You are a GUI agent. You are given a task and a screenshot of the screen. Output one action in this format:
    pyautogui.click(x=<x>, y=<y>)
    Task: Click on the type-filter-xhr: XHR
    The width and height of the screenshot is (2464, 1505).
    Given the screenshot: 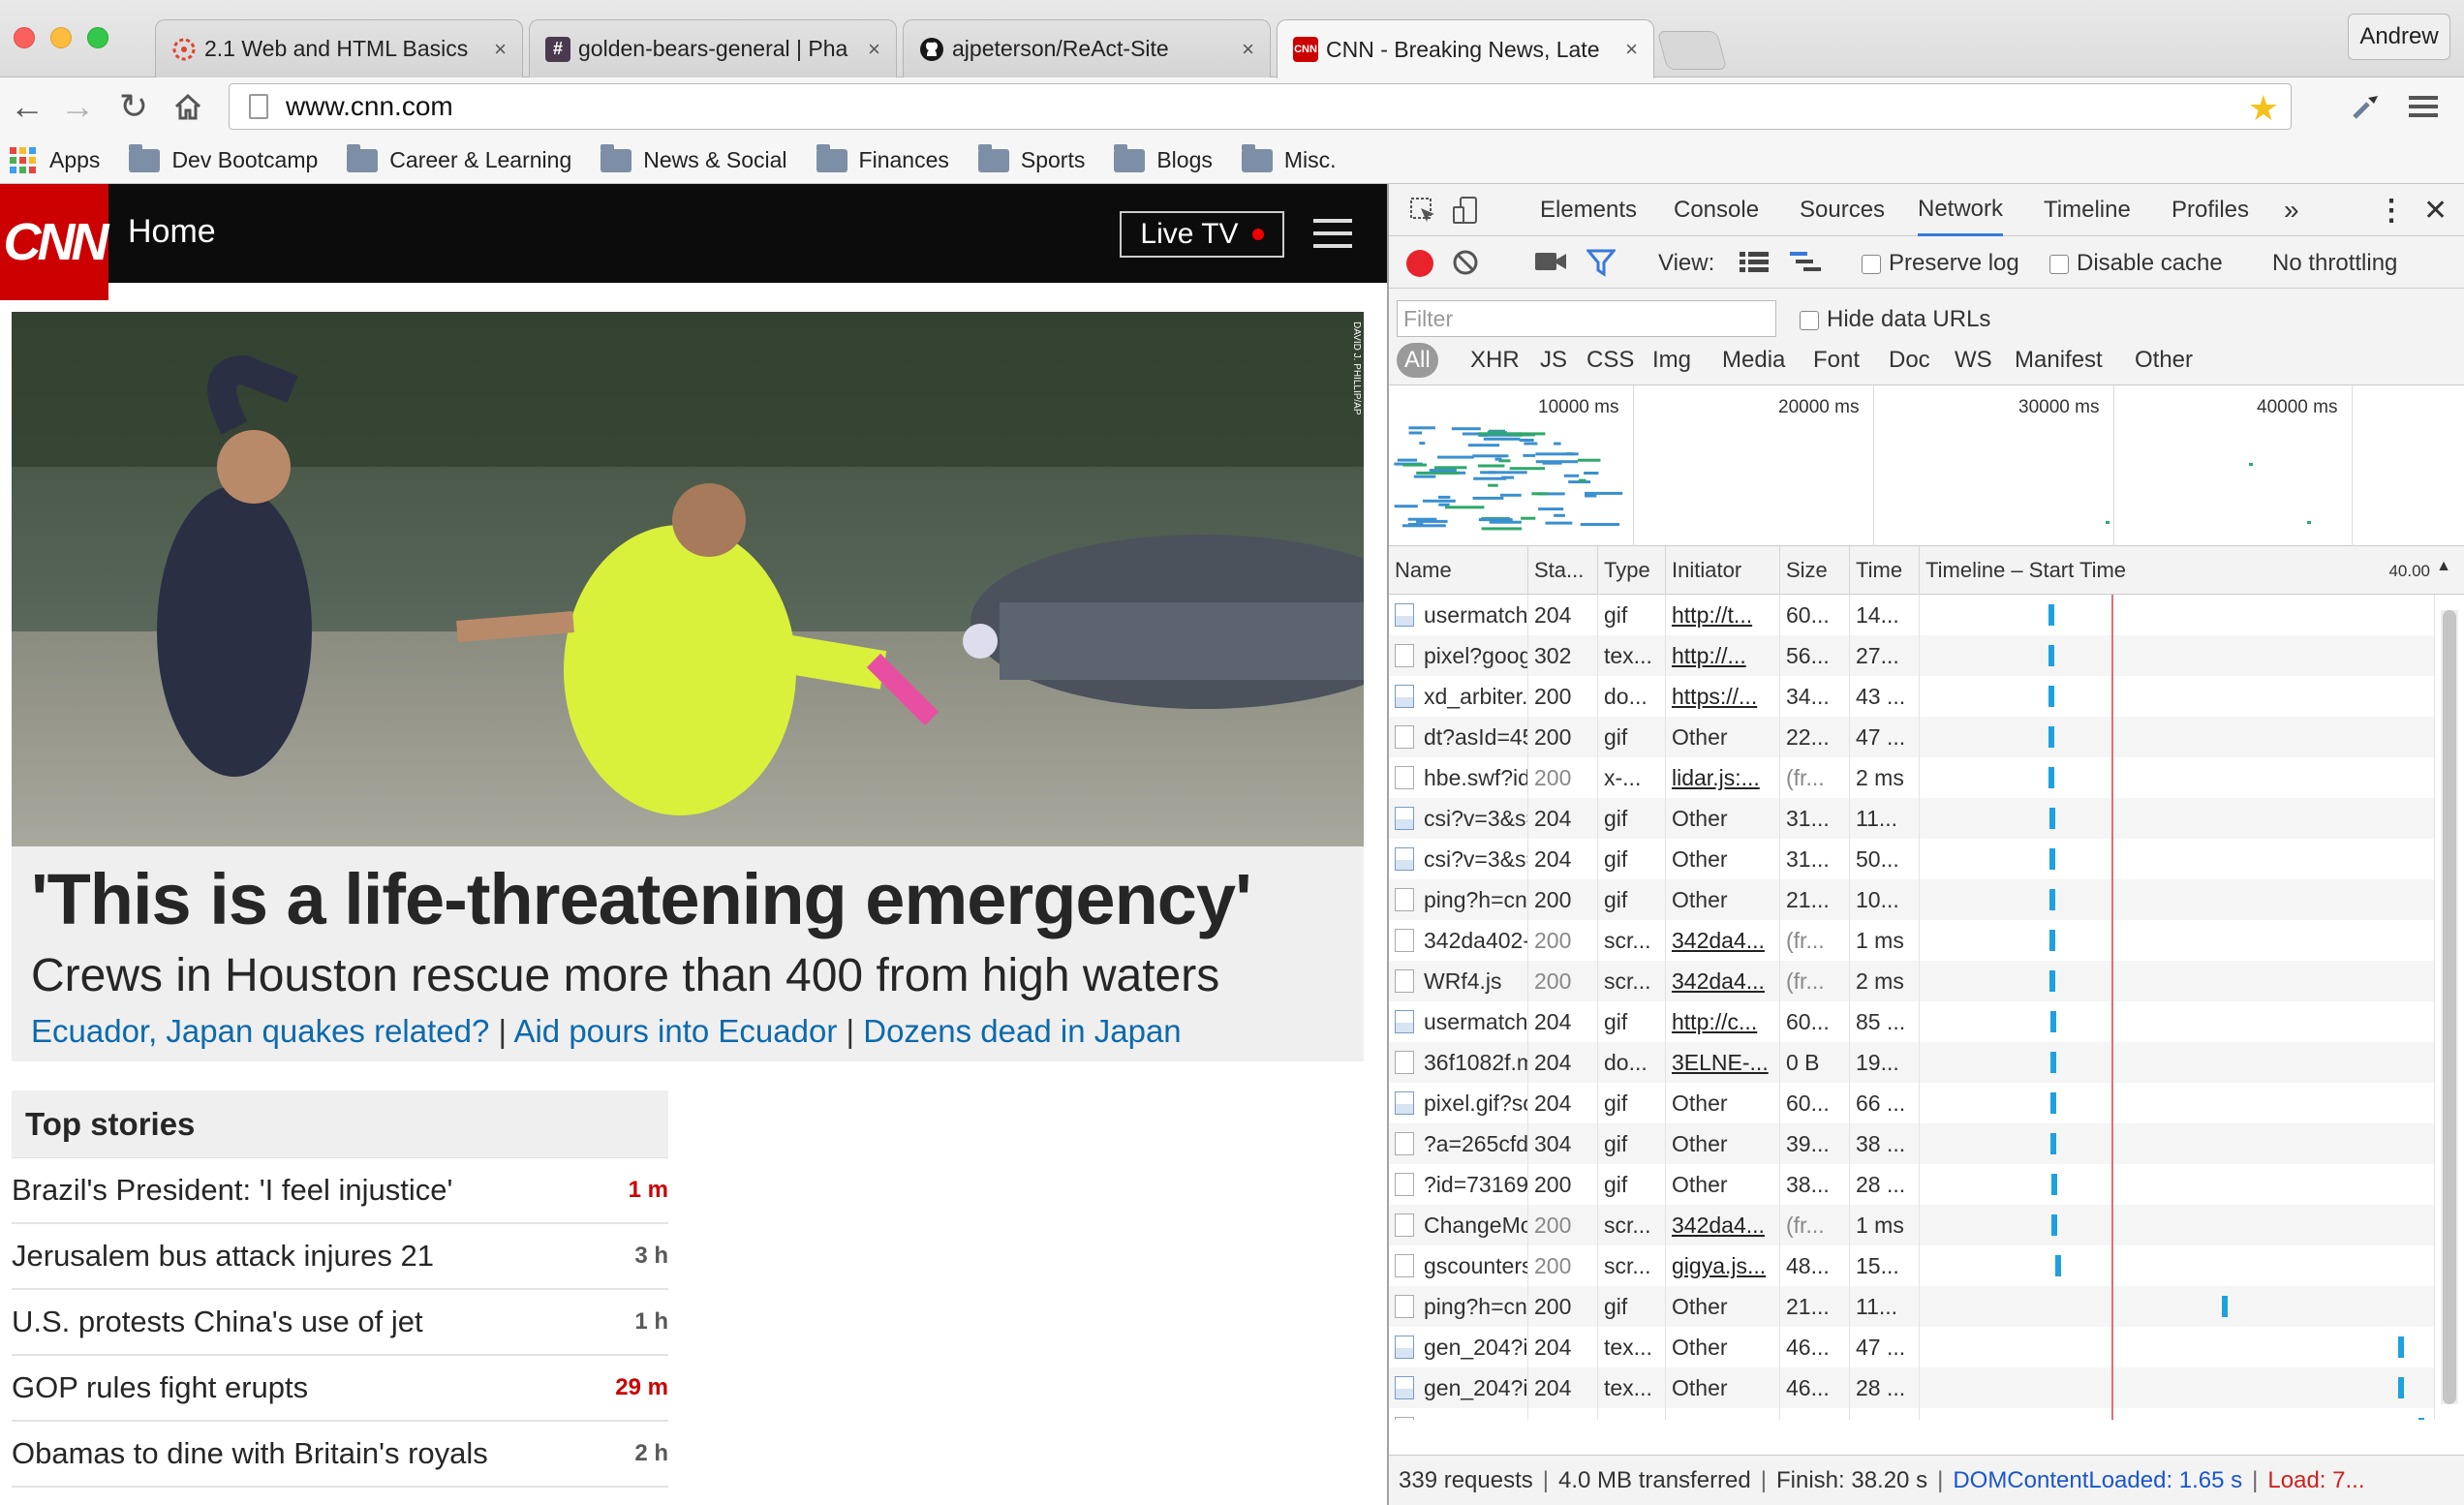 What is the action you would take?
    pyautogui.click(x=1495, y=360)
    